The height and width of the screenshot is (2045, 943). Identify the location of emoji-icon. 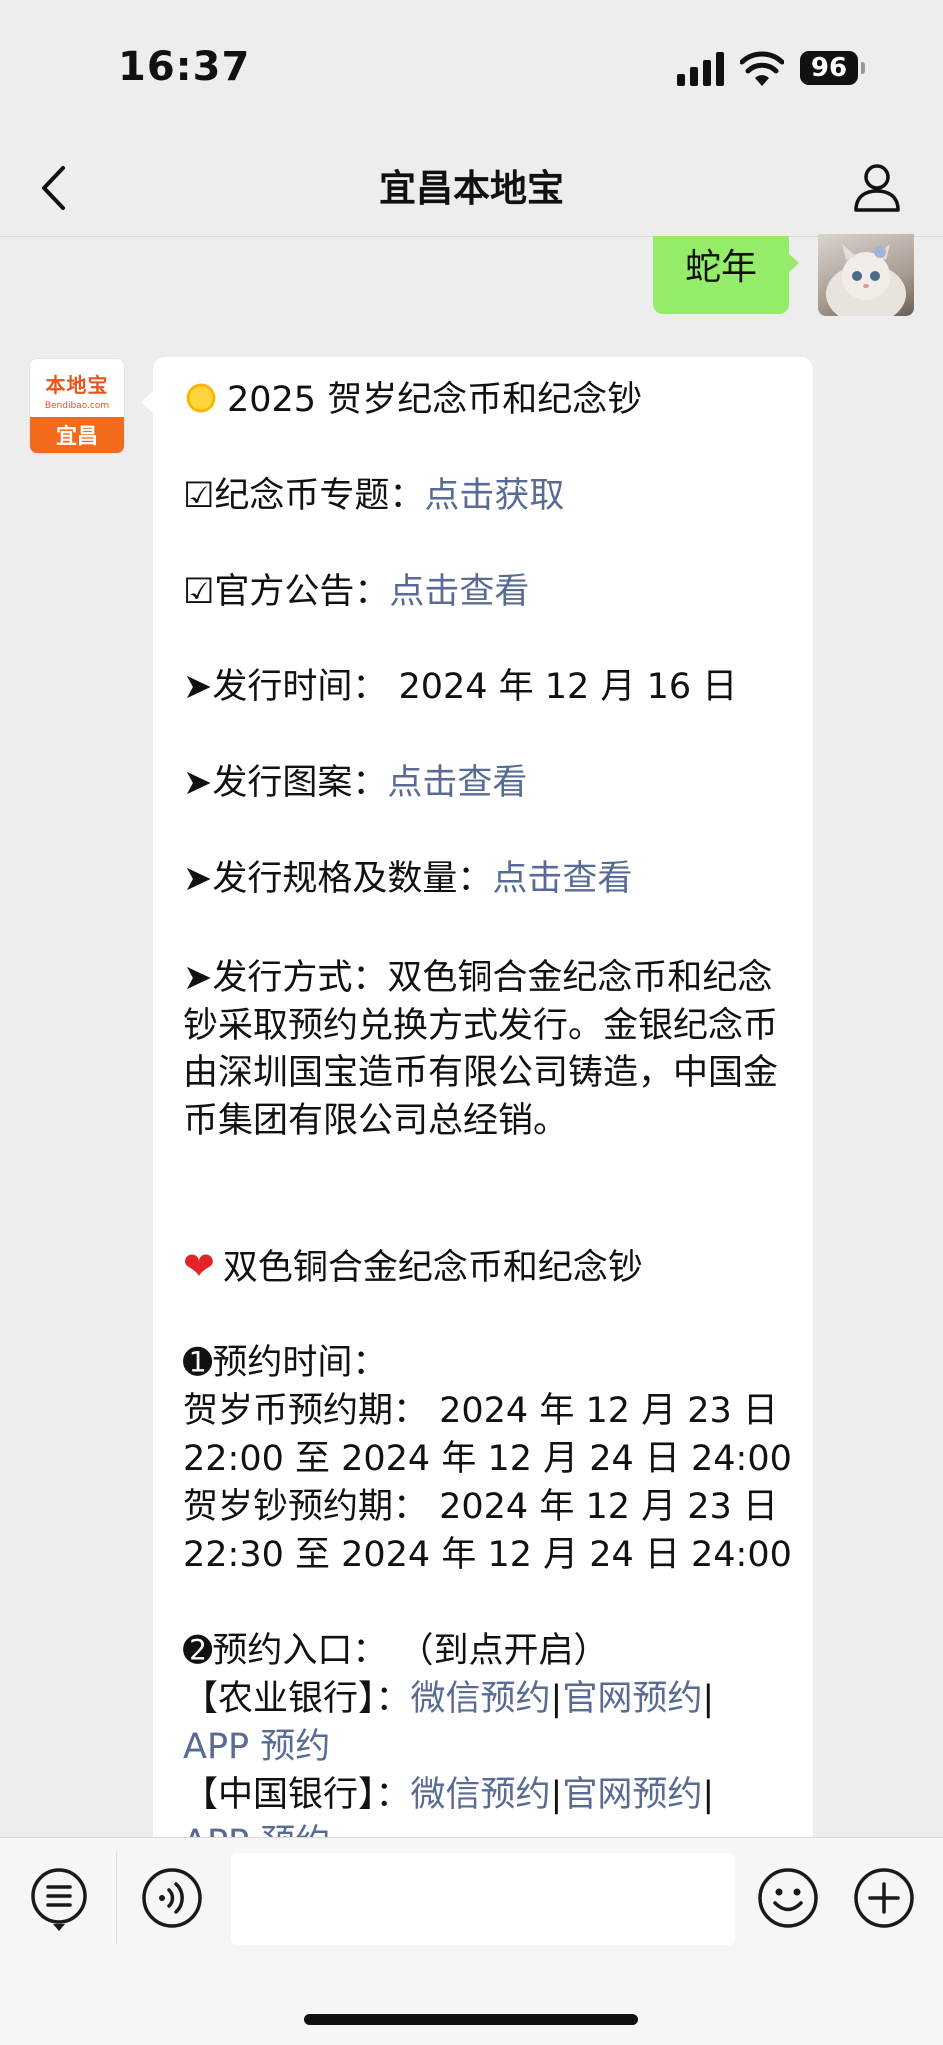
(788, 1898).